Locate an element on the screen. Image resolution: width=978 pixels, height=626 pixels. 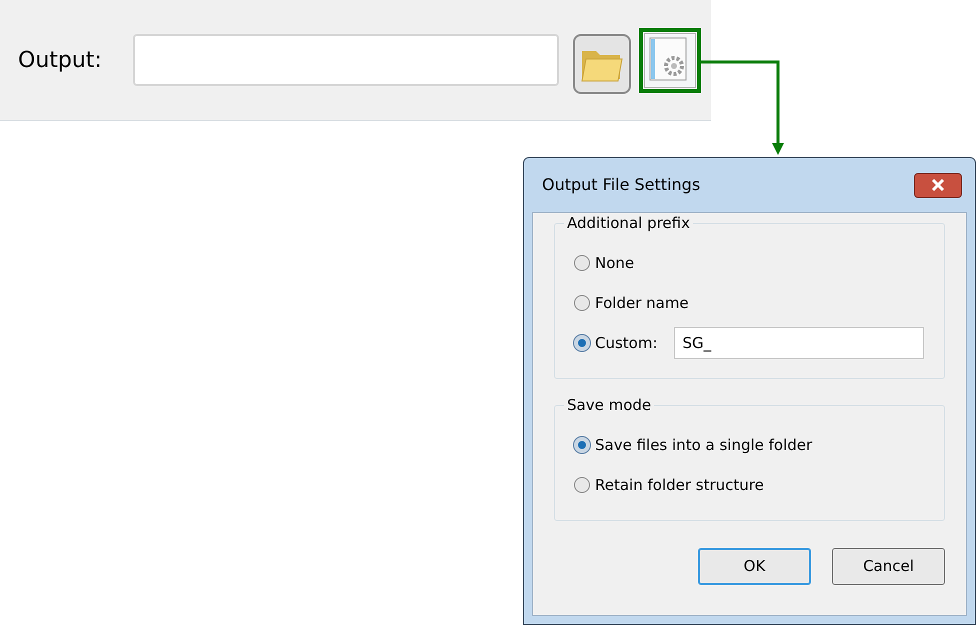
close-button is located at coordinates (938, 185).